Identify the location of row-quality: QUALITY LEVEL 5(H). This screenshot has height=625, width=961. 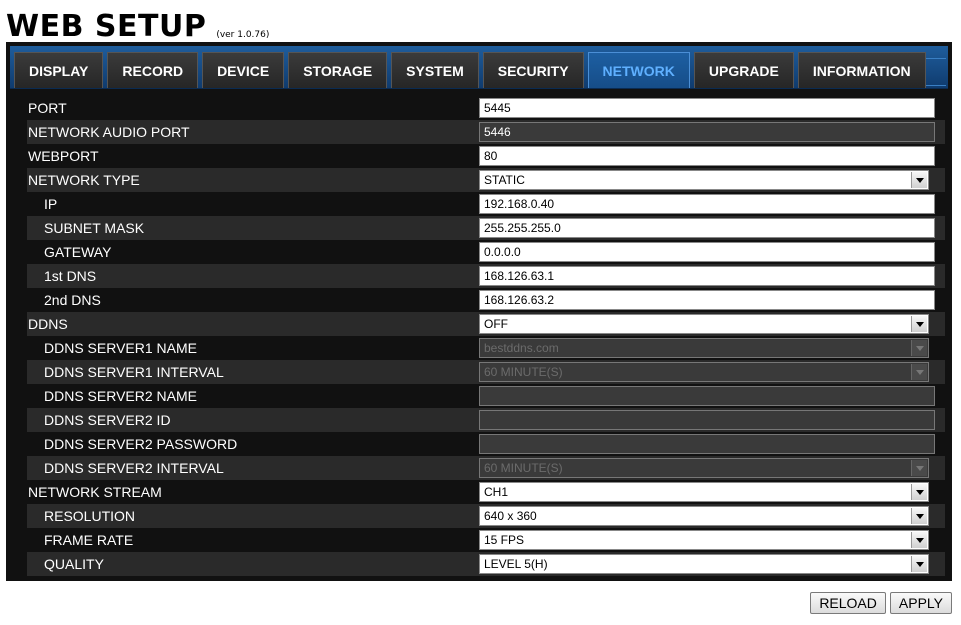
(486, 564).